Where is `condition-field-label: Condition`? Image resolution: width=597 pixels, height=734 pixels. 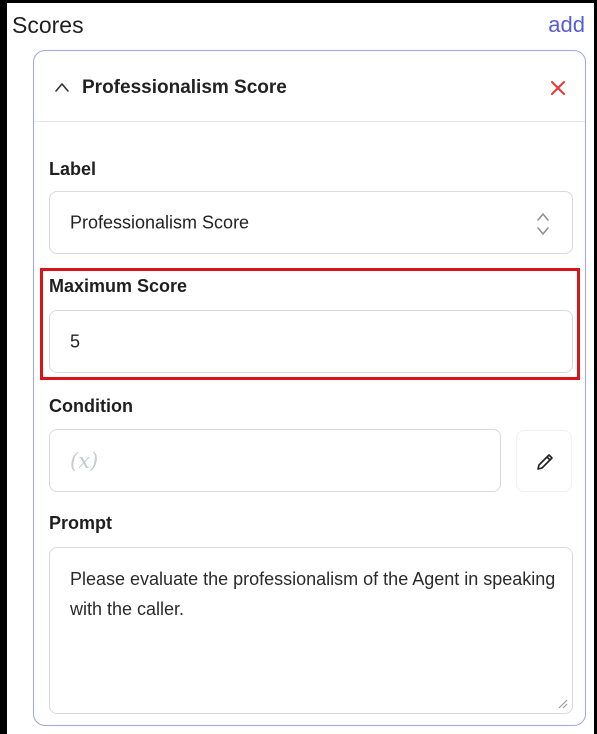 condition-field-label: Condition is located at coordinates (91, 406).